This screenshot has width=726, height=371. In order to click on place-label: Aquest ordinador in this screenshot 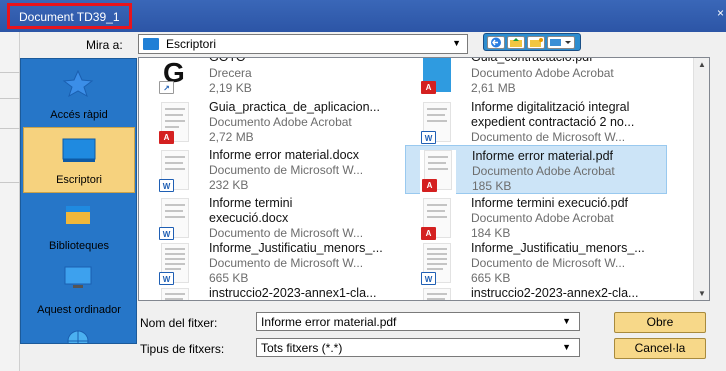, I will do `click(79, 310)`.